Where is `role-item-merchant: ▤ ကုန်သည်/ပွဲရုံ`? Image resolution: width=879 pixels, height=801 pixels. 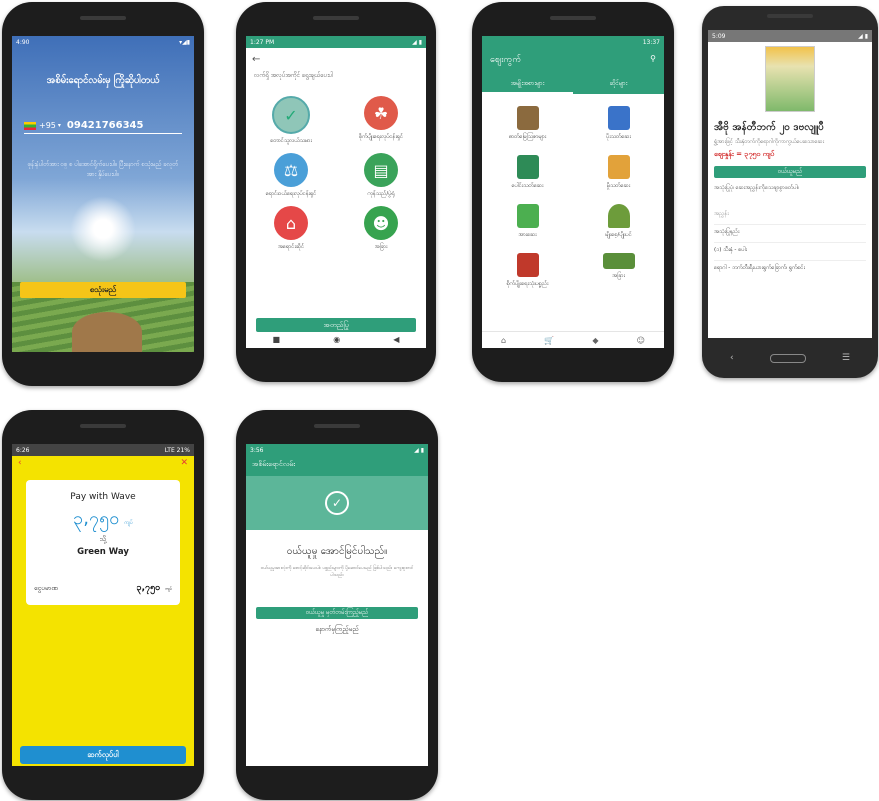
role-item-merchant: ▤ ကုန်သည်/ပွဲရုံ is located at coordinates (381, 175).